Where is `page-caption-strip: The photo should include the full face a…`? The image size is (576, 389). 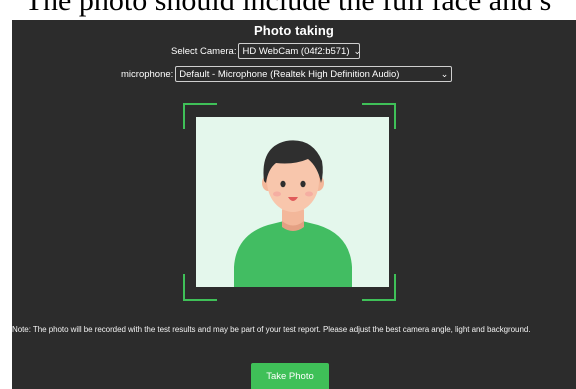
page-caption-strip: The photo should include the full face a… is located at coordinates (288, 10).